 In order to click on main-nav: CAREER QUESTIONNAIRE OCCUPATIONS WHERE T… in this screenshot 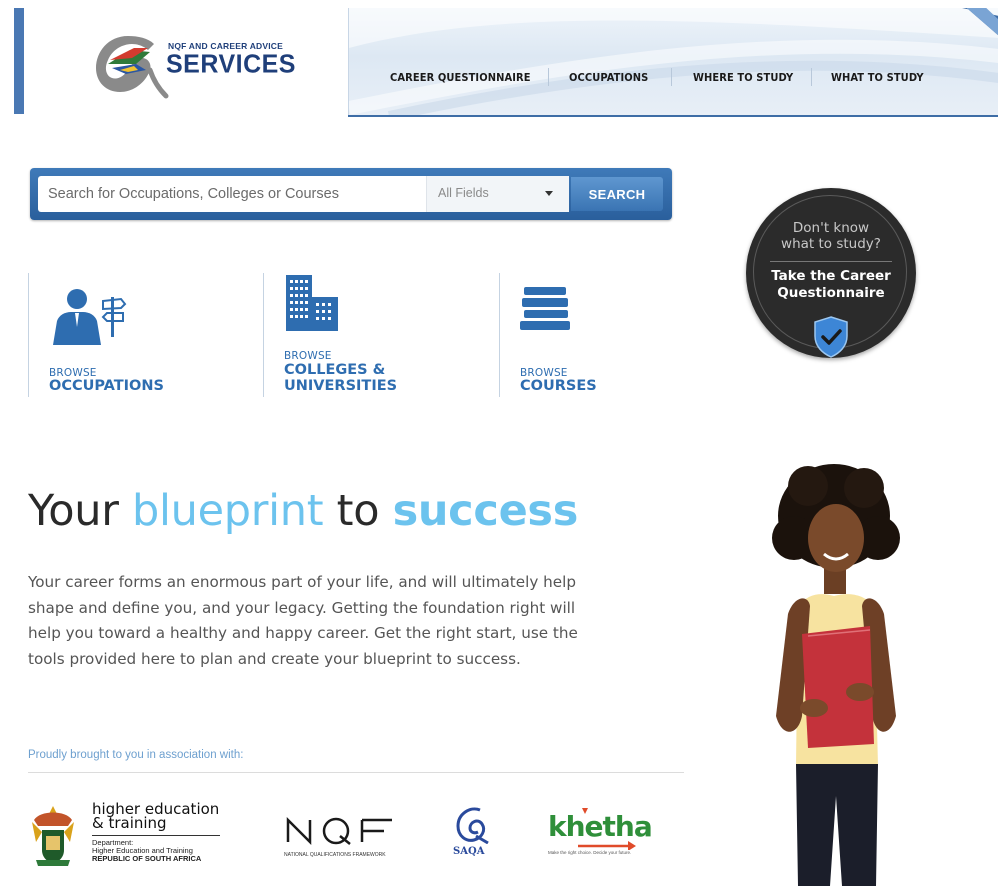, I will do `click(673, 62)`.